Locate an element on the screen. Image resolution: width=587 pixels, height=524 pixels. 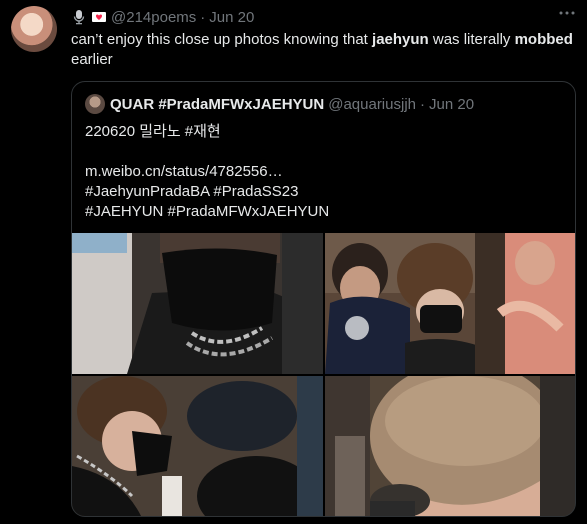
quote-line-1: 220620 밀라노 #재현 is located at coordinates (153, 131).